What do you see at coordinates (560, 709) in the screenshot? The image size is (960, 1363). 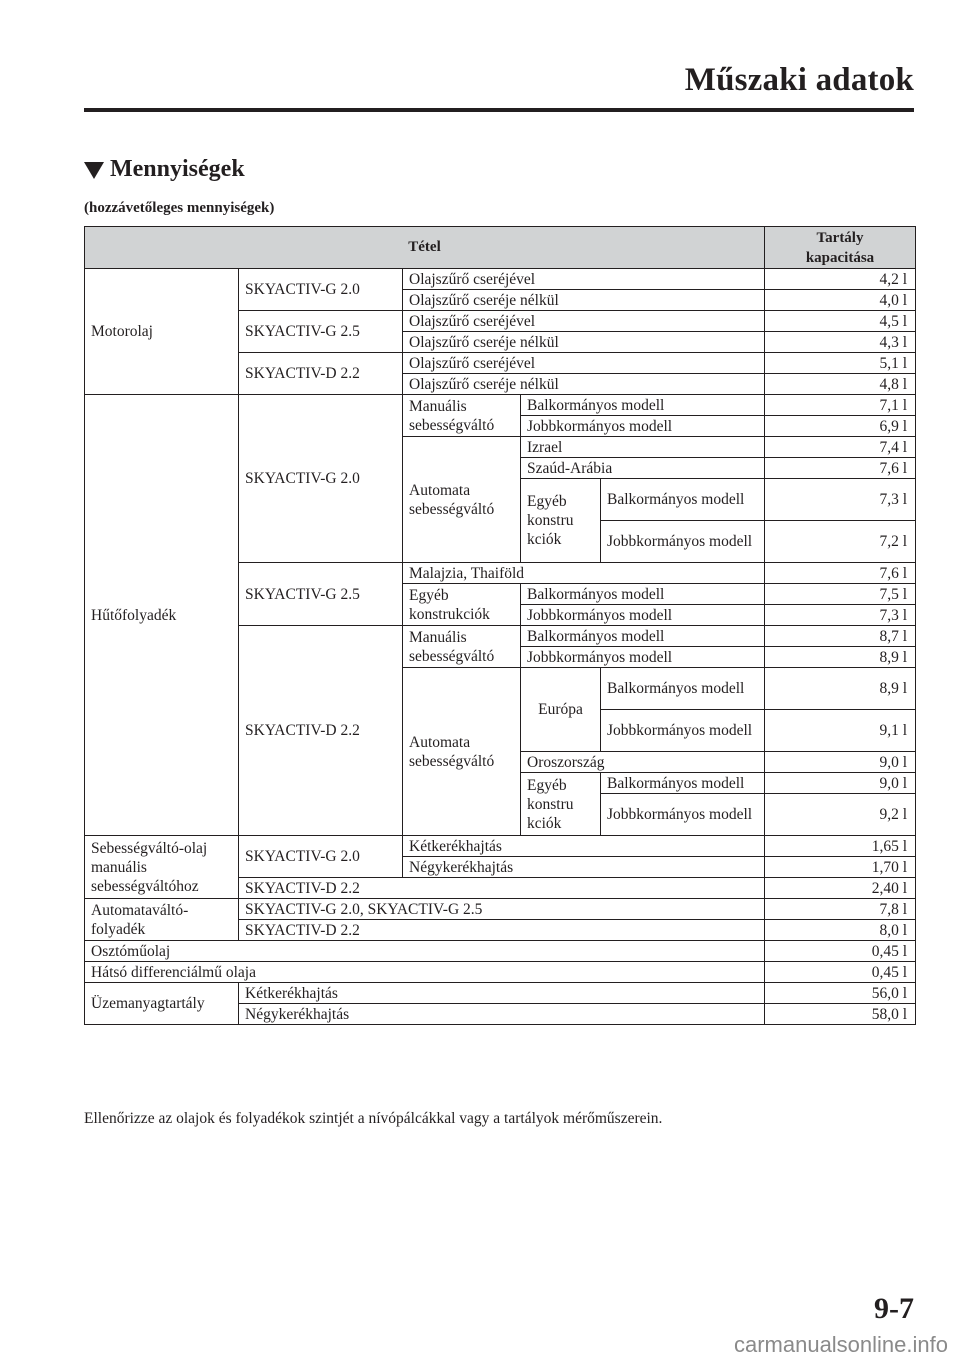 I see `cell: Európa` at bounding box center [560, 709].